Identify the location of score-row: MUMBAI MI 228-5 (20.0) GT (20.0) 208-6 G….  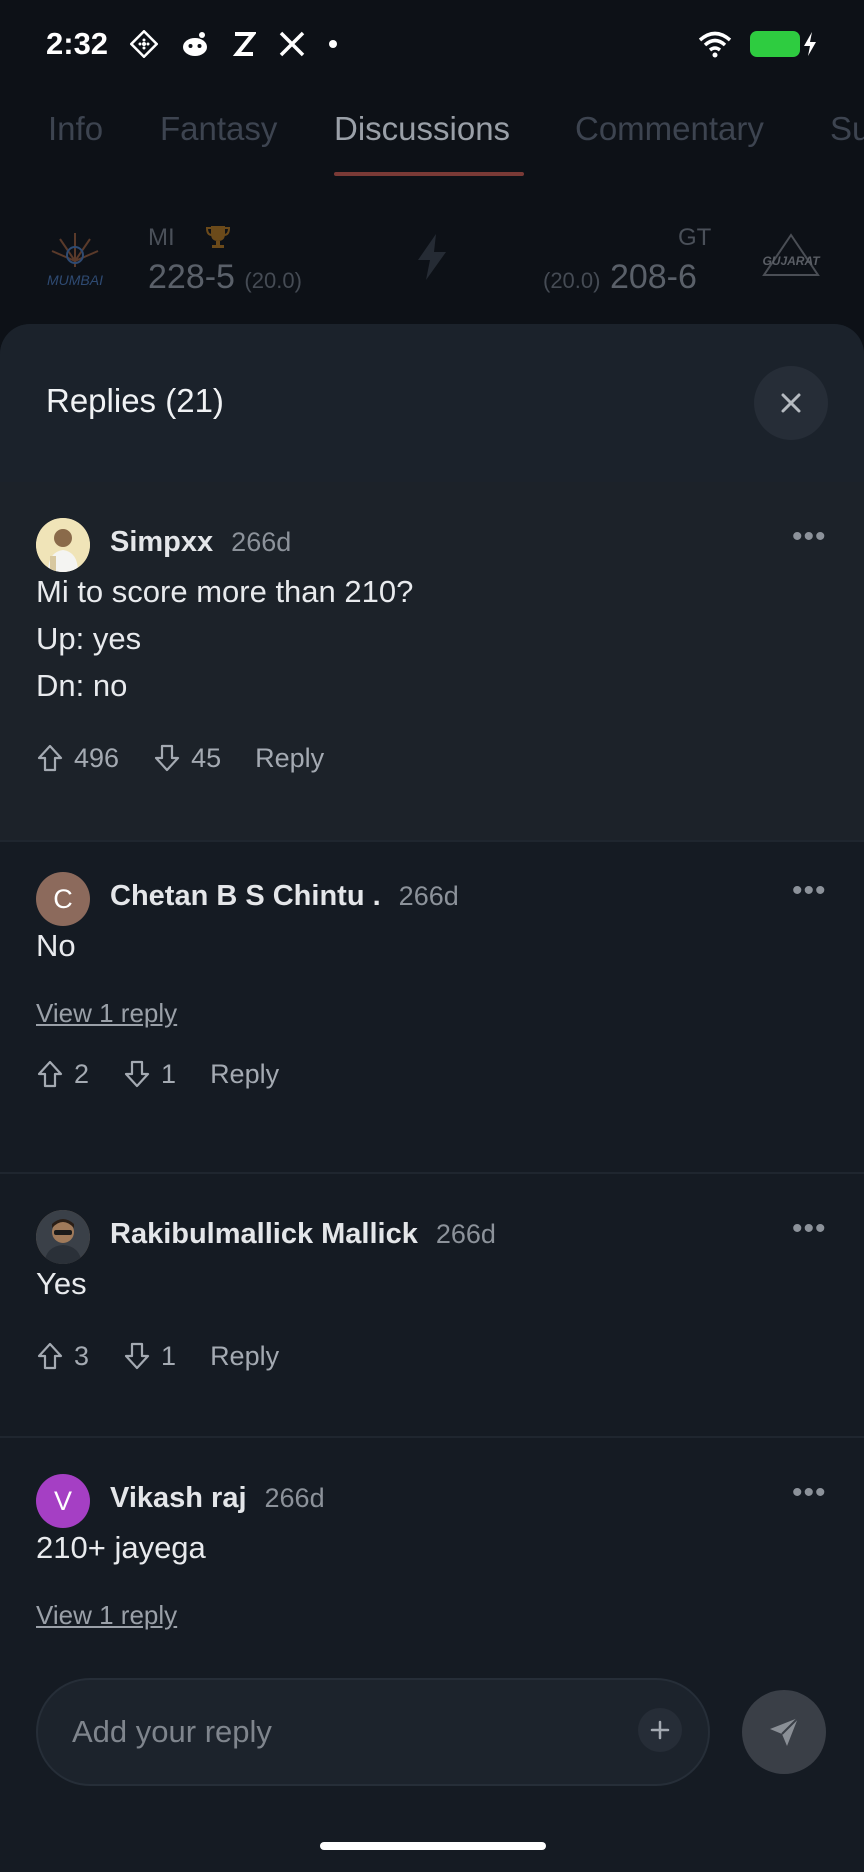
(432, 263).